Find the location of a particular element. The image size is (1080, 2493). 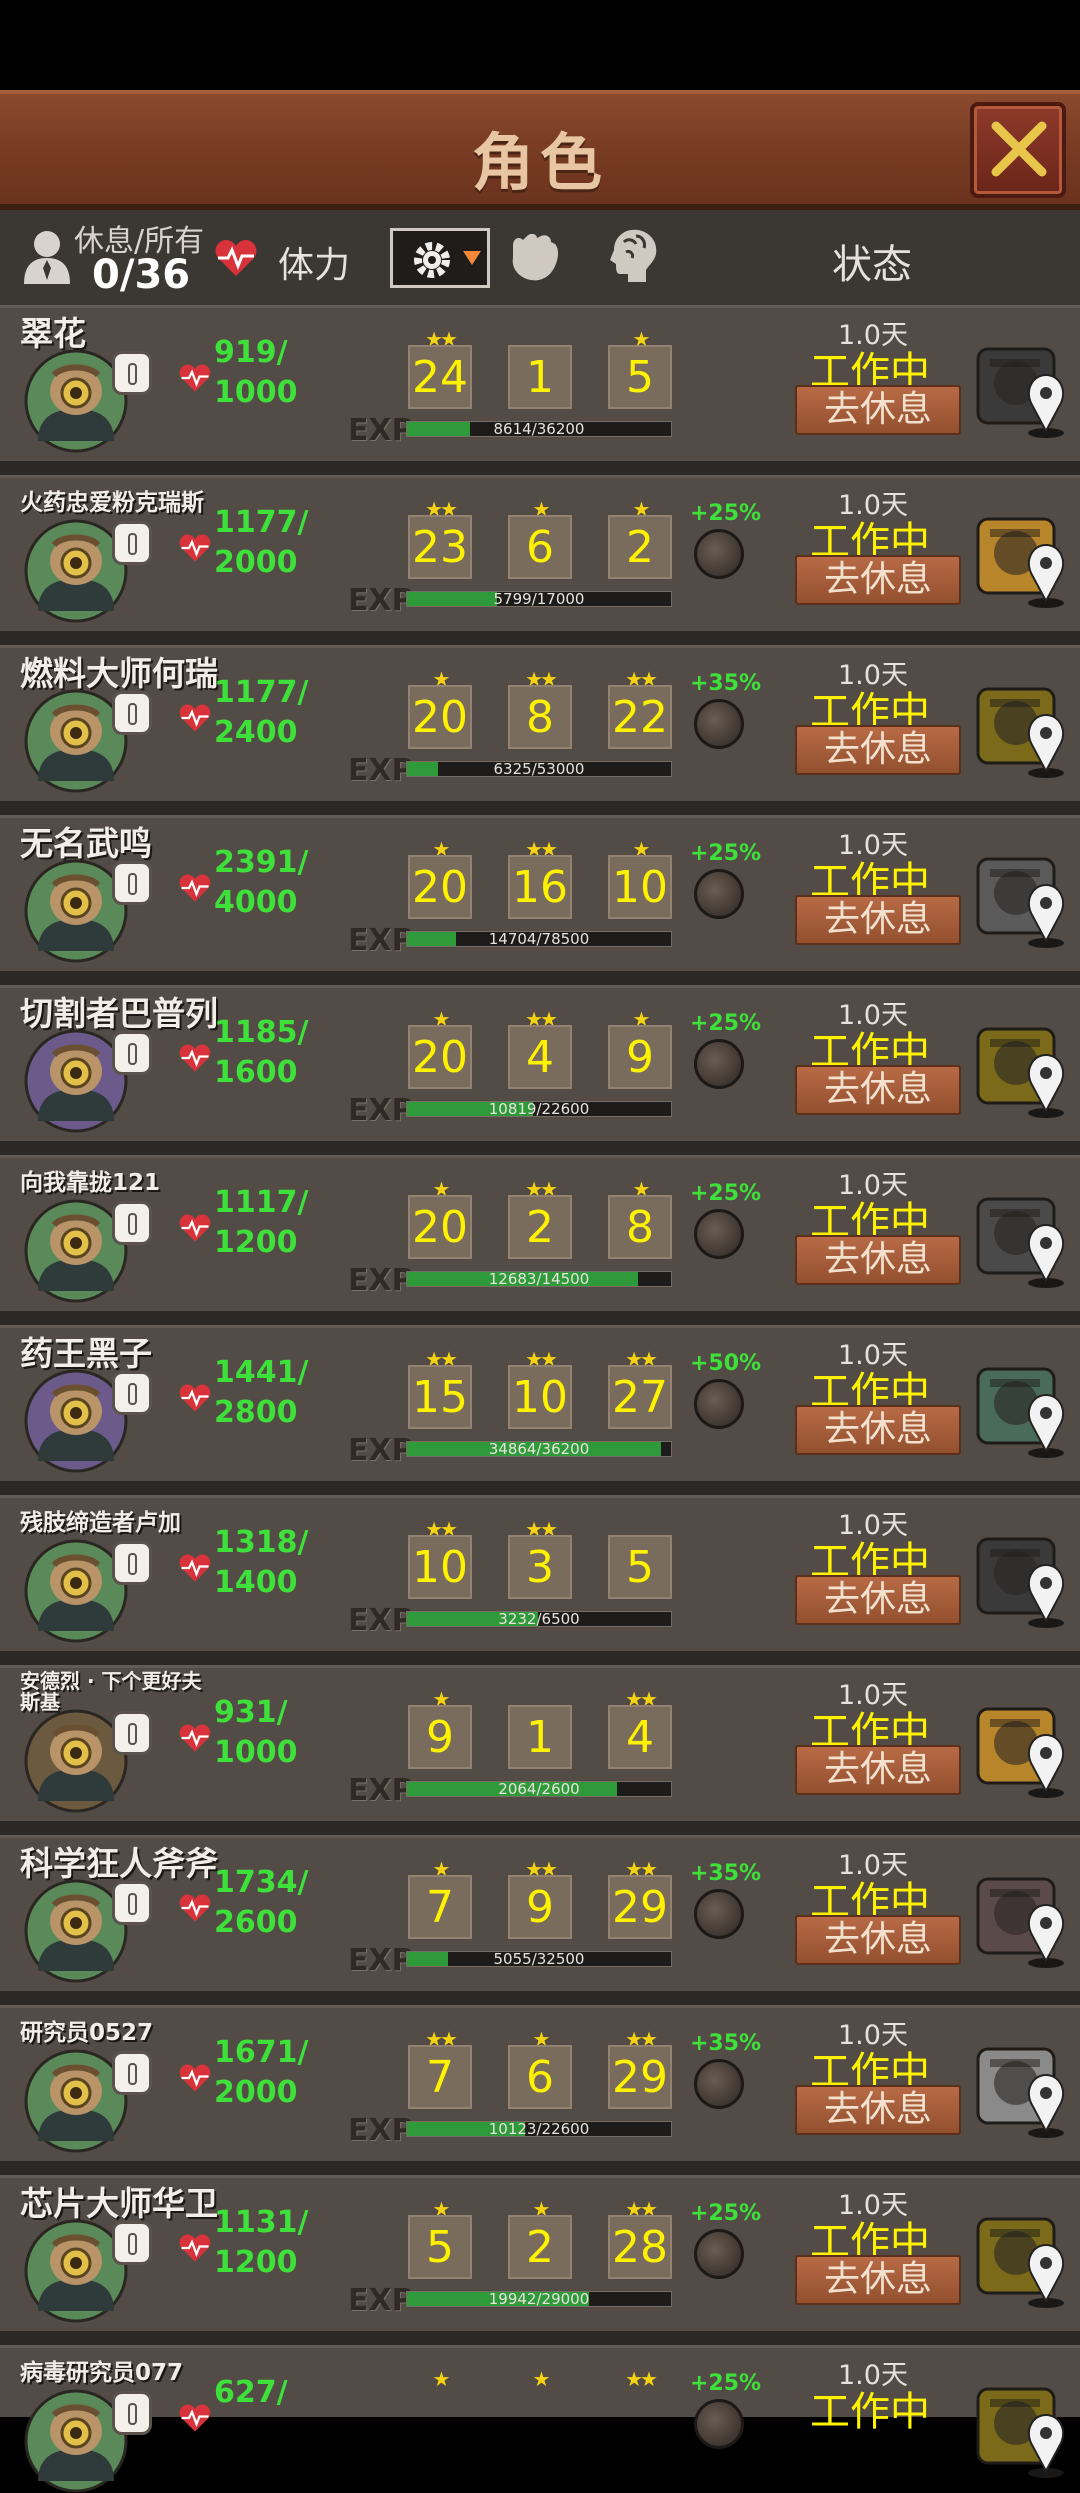

exp-text: 5055/32500 is located at coordinates (539, 1959).